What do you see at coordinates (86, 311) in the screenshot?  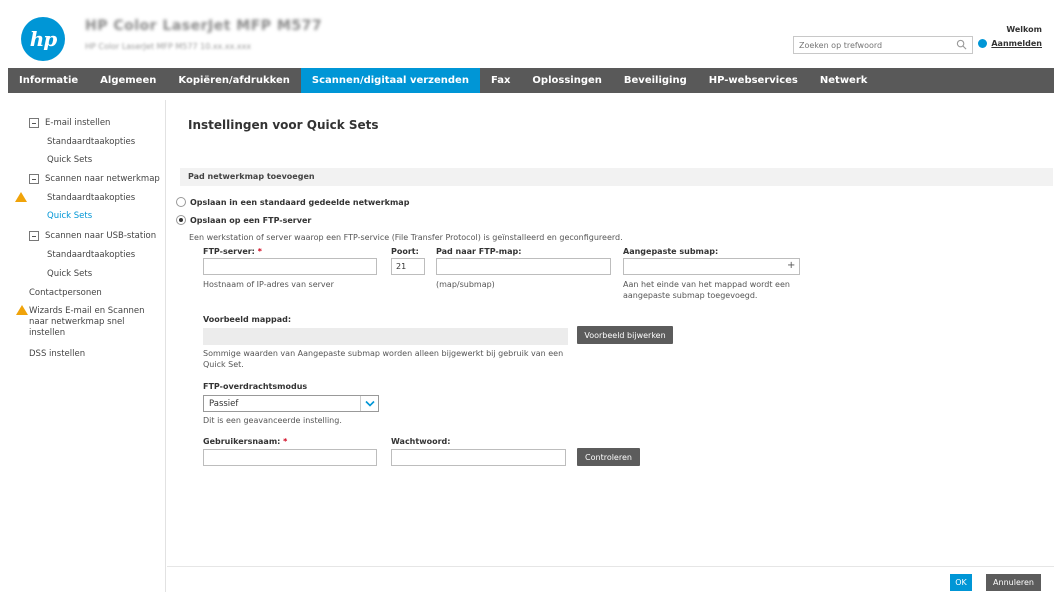 I see `sidebar-item-wizards-line1: Wizards E-mail en Scannen` at bounding box center [86, 311].